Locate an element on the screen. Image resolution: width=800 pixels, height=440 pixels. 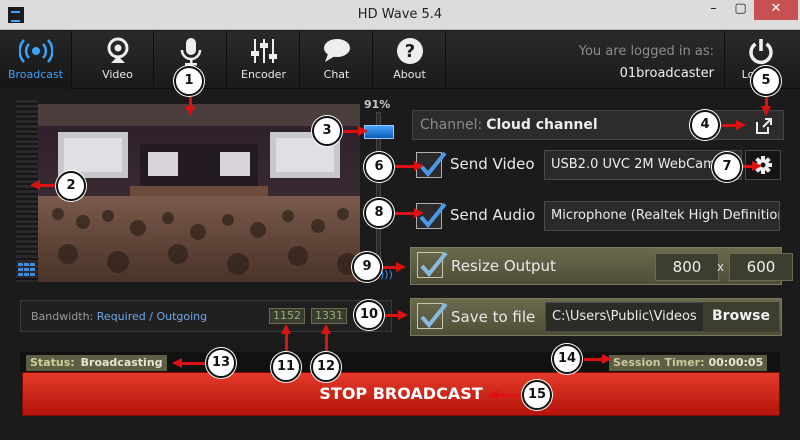
username-label: 01broadcaster is located at coordinates (666, 73).